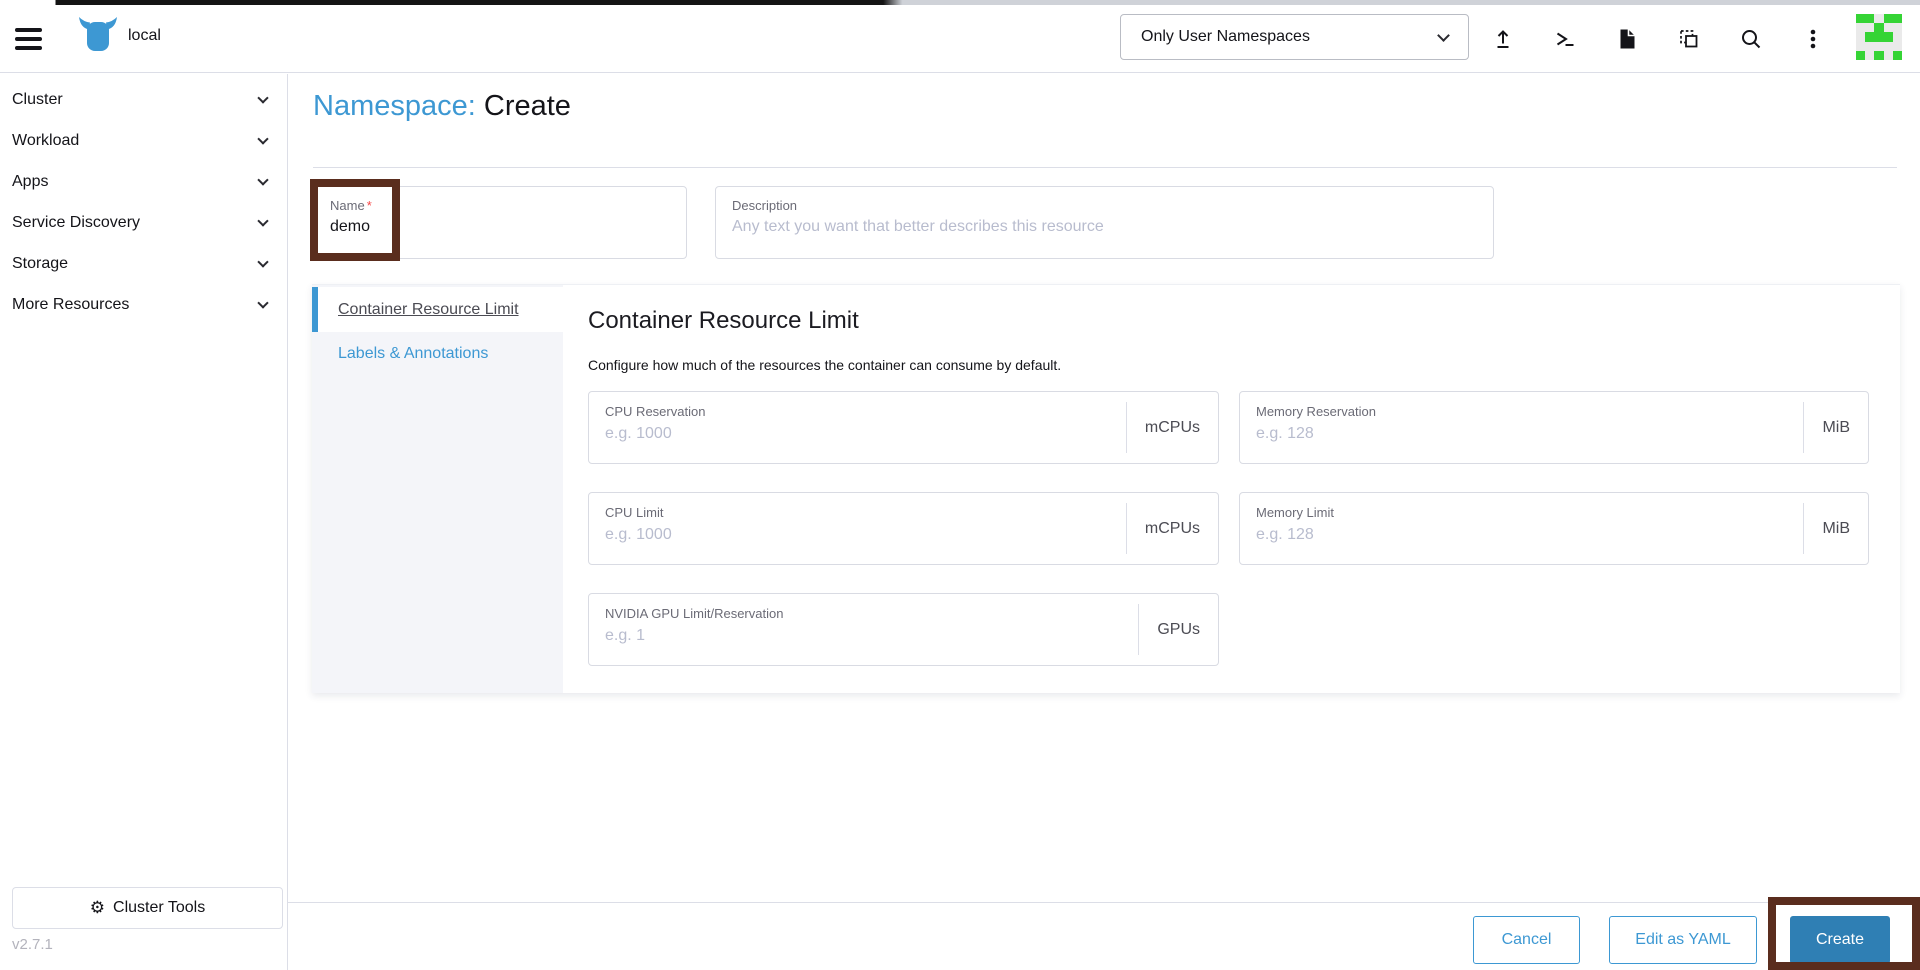 The image size is (1920, 970). What do you see at coordinates (144, 35) in the screenshot?
I see `cluster-name: local` at bounding box center [144, 35].